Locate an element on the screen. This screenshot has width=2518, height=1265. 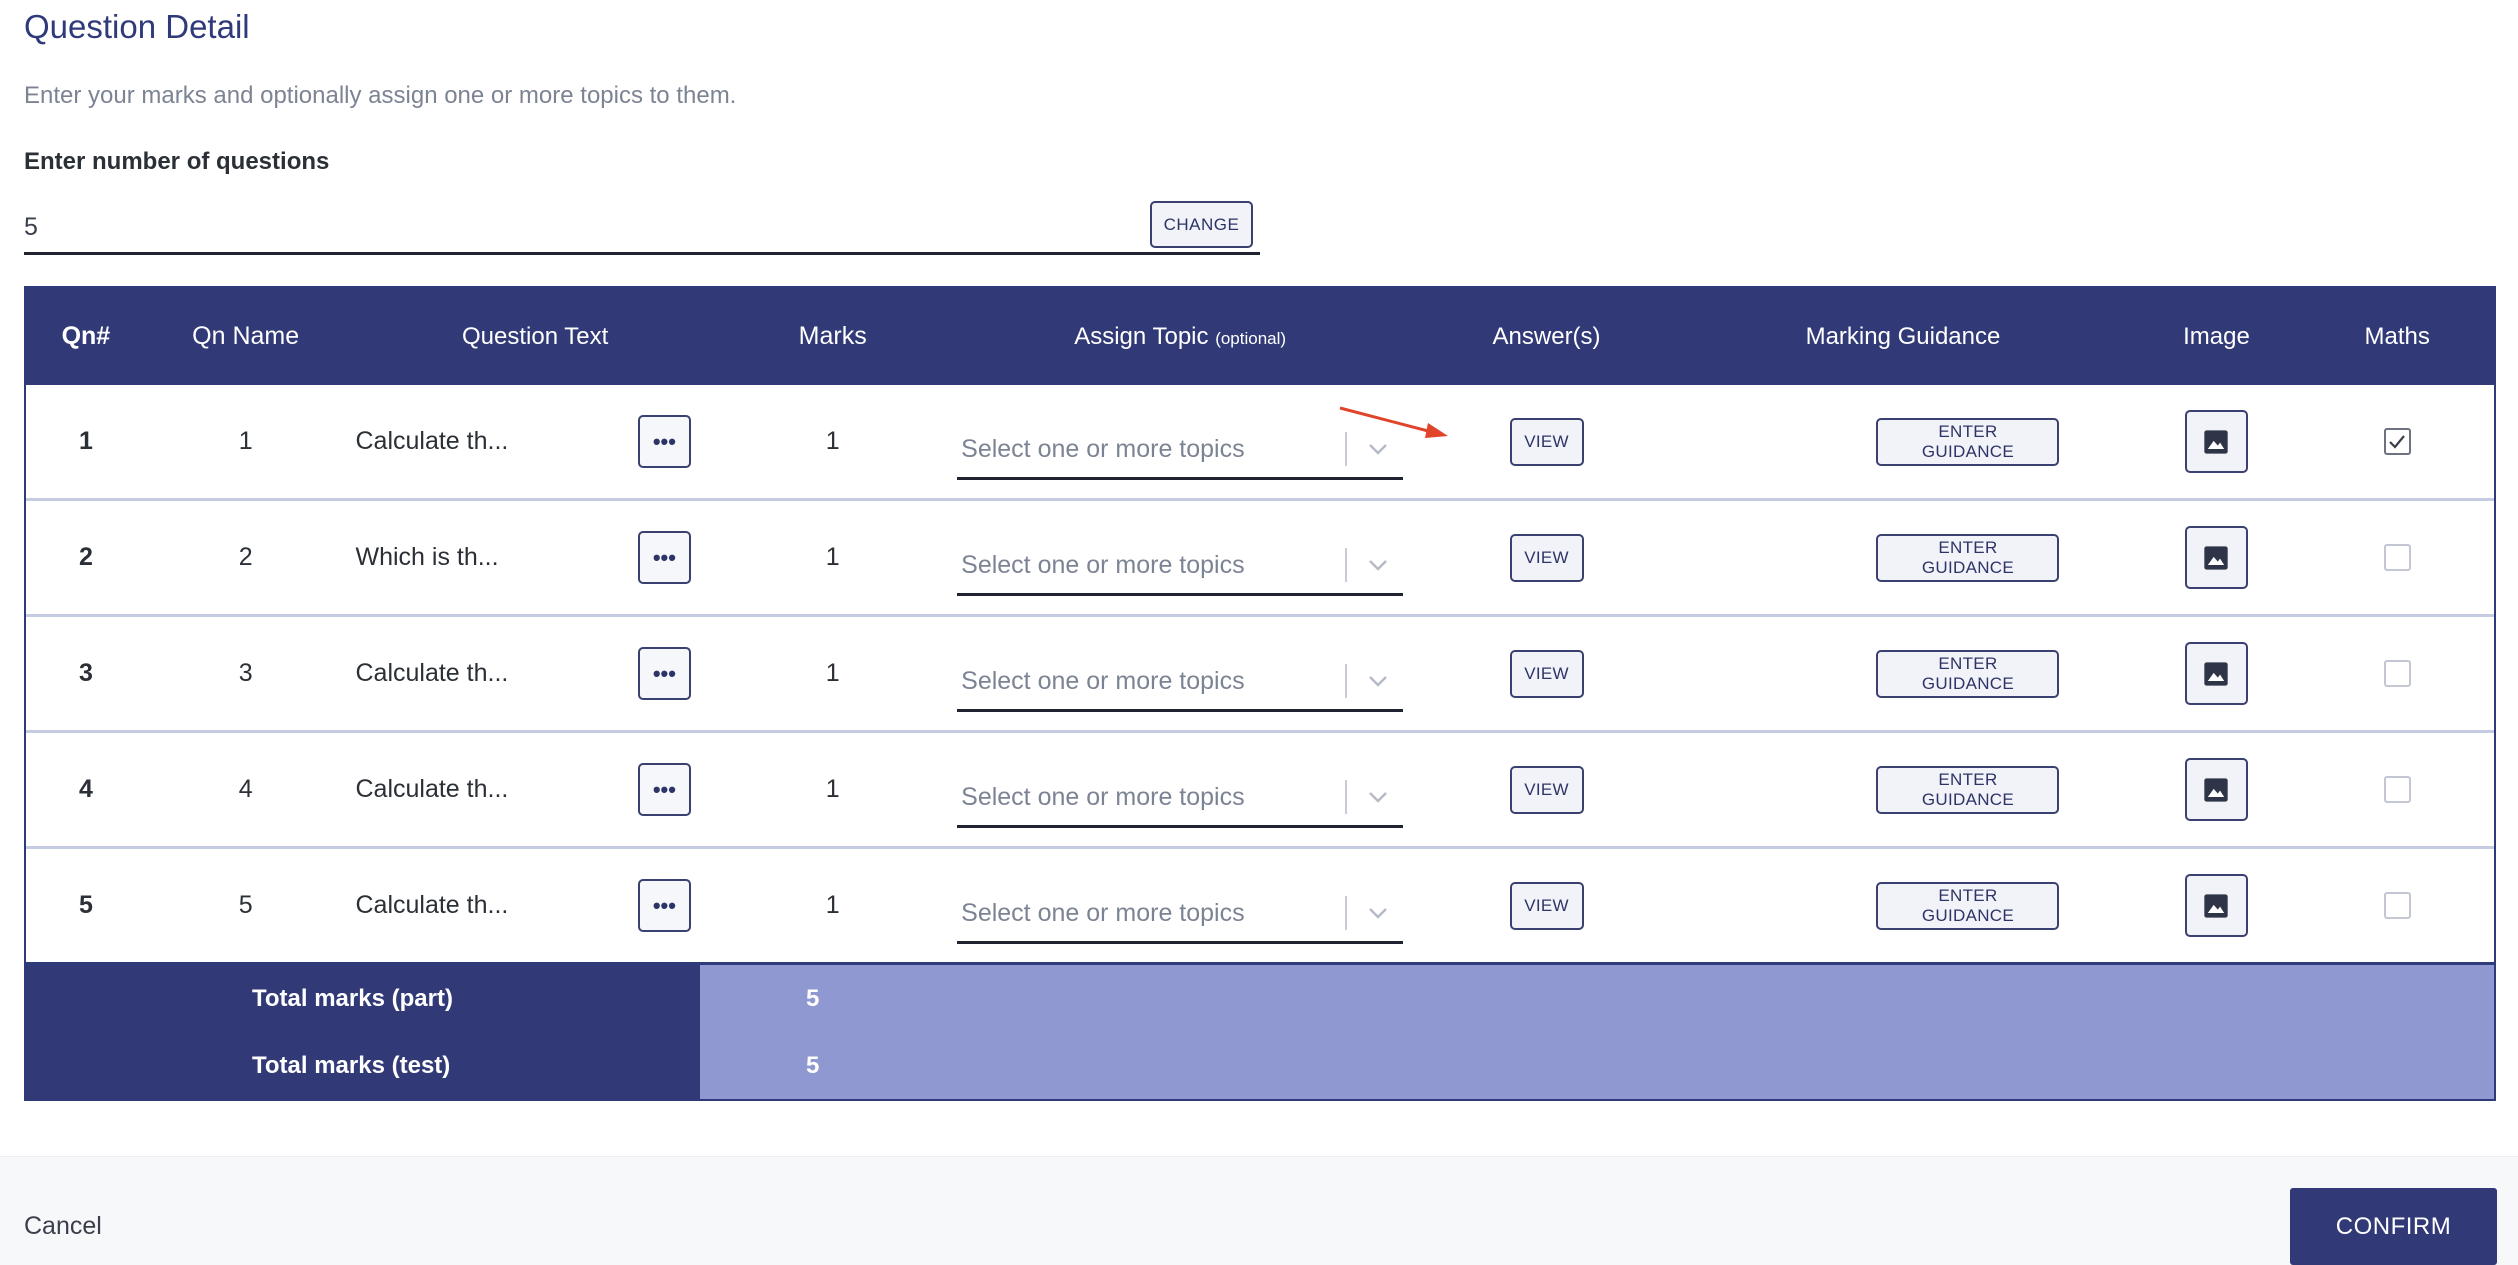
change-button: CHANGE is located at coordinates (1201, 224).